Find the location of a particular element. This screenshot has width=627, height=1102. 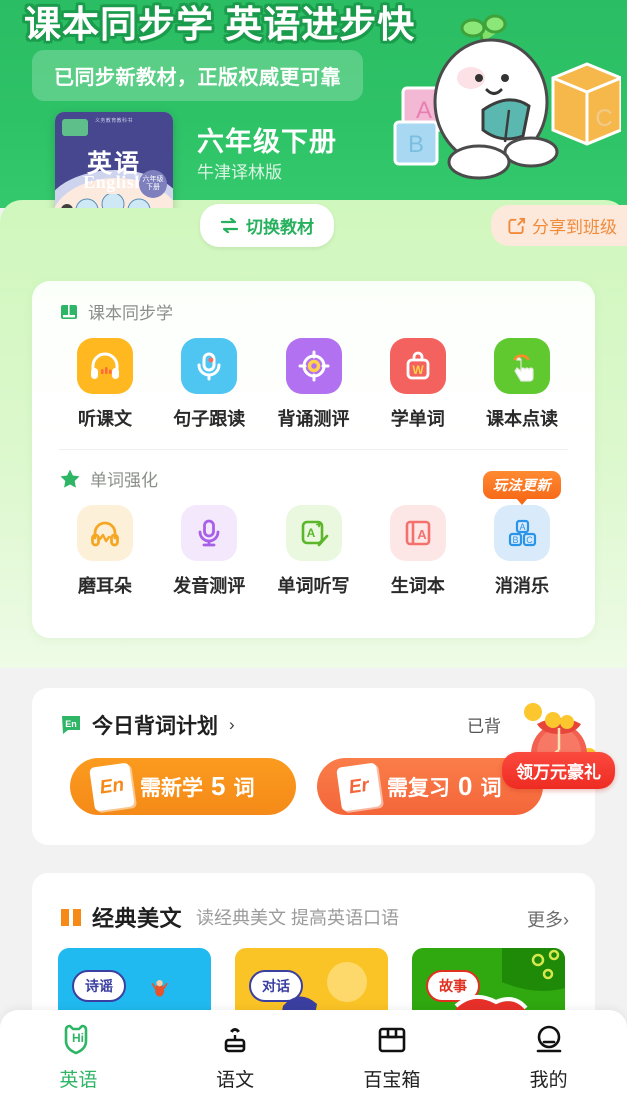

module-item-new-words-book: A 生词本 is located at coordinates (418, 551).